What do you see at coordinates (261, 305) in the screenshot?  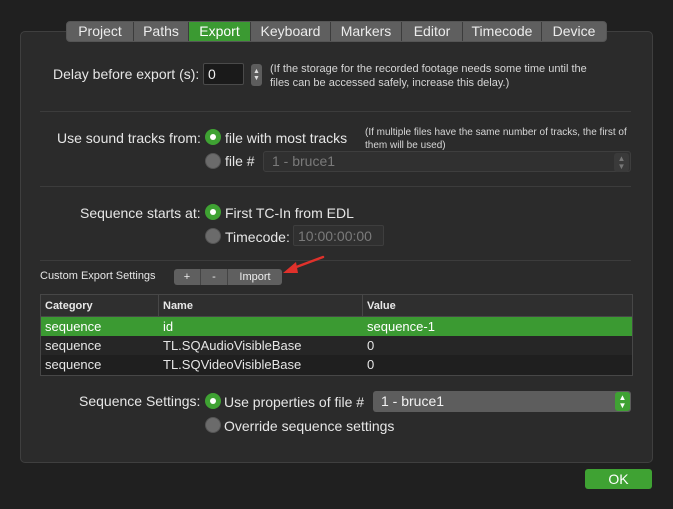 I see `column-header-name: Name` at bounding box center [261, 305].